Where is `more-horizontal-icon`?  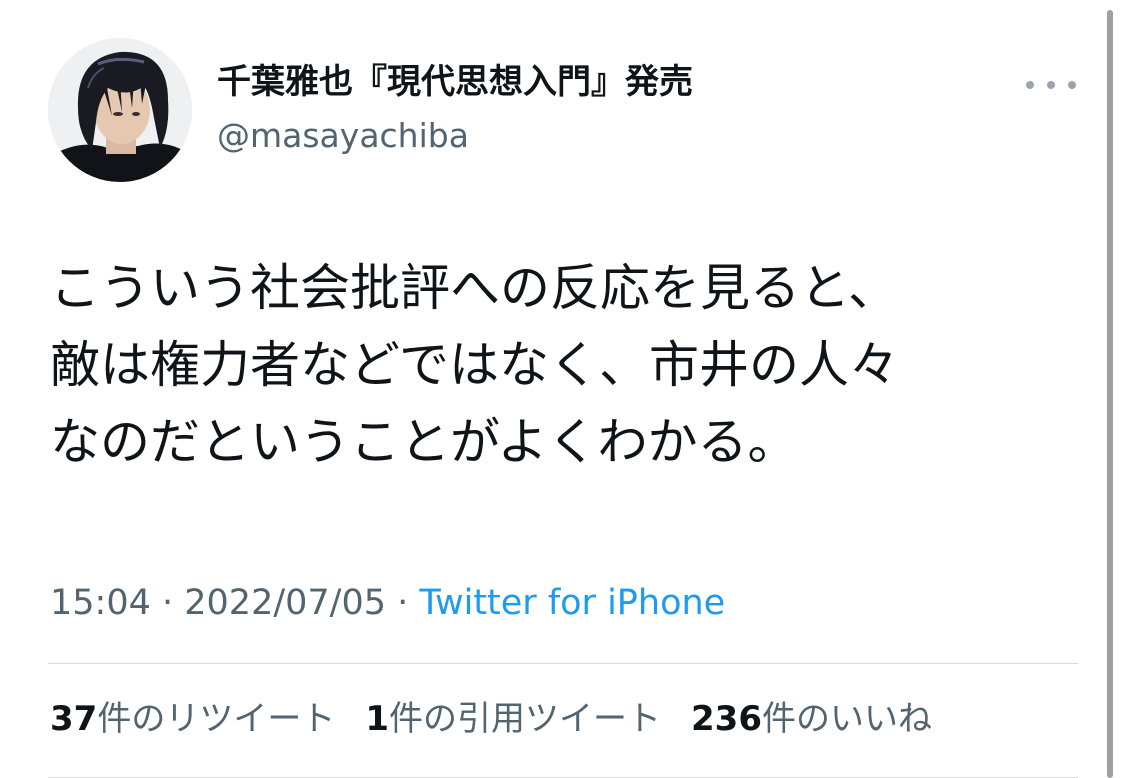 more-horizontal-icon is located at coordinates (1030, 85).